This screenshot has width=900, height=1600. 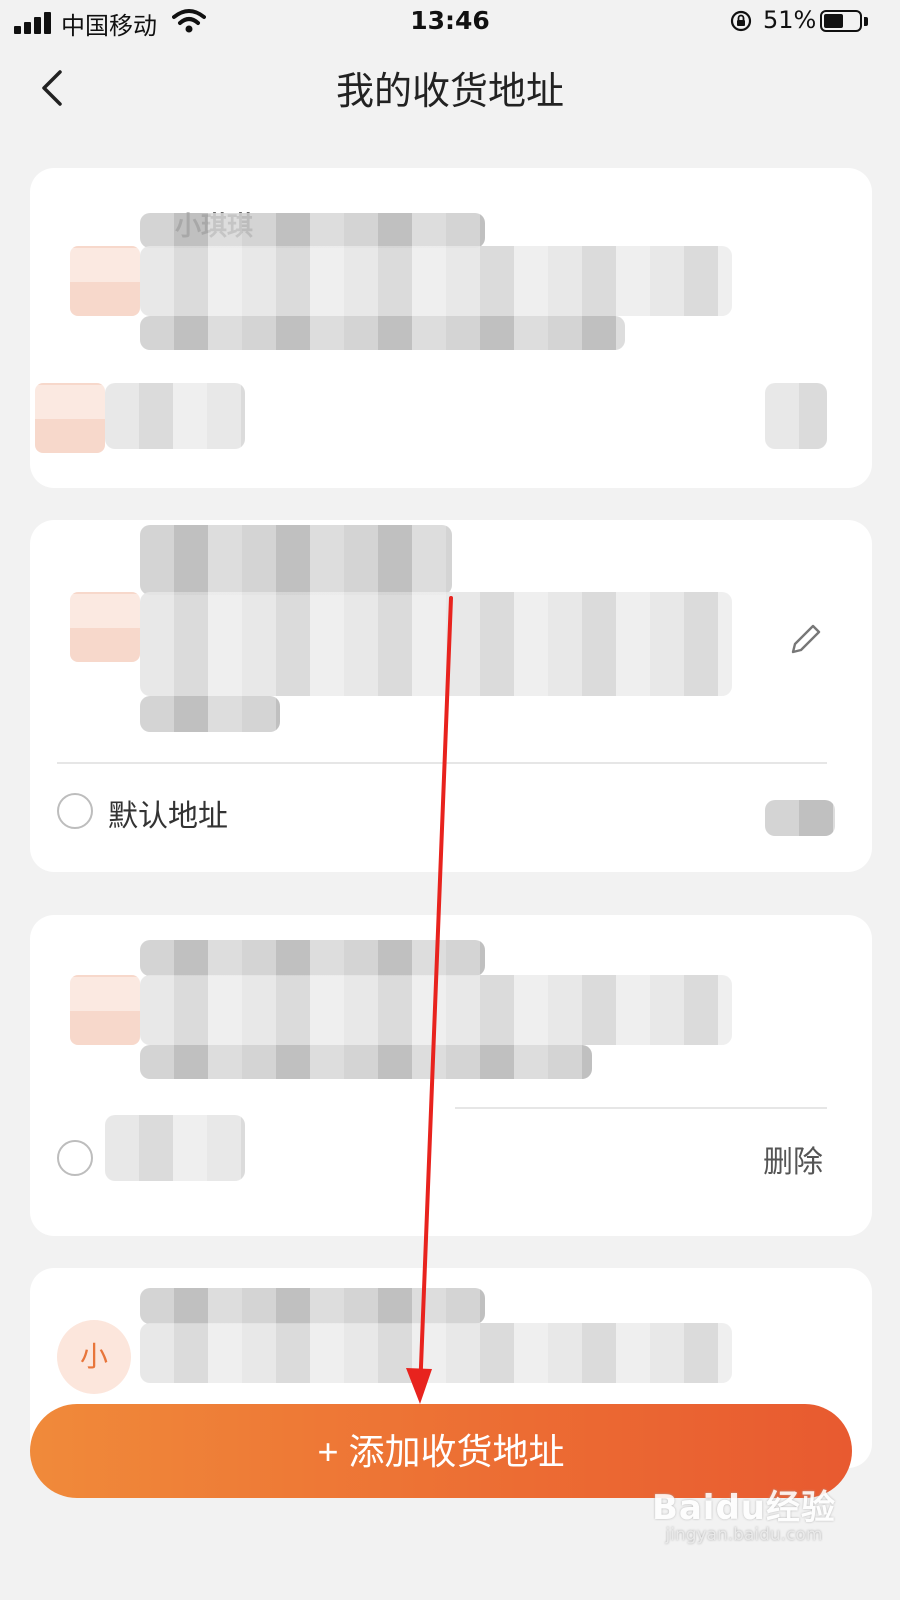 I want to click on rotation-lock-icon, so click(x=741, y=21).